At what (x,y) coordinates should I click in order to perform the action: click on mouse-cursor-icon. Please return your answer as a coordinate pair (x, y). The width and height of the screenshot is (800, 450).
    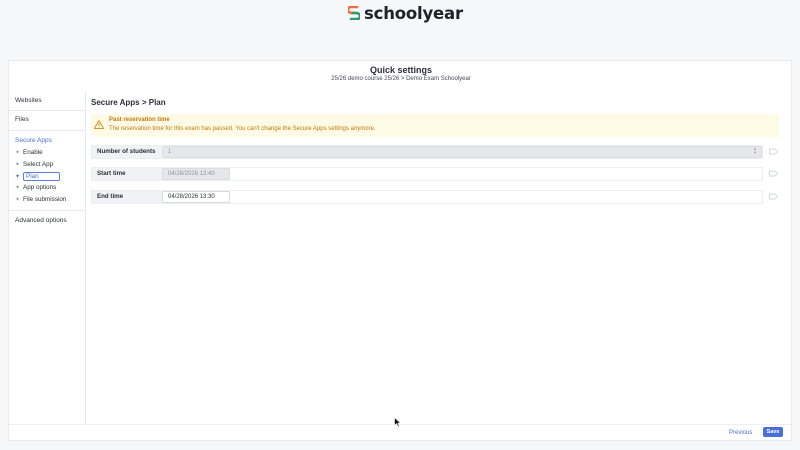
    Looking at the image, I should click on (398, 422).